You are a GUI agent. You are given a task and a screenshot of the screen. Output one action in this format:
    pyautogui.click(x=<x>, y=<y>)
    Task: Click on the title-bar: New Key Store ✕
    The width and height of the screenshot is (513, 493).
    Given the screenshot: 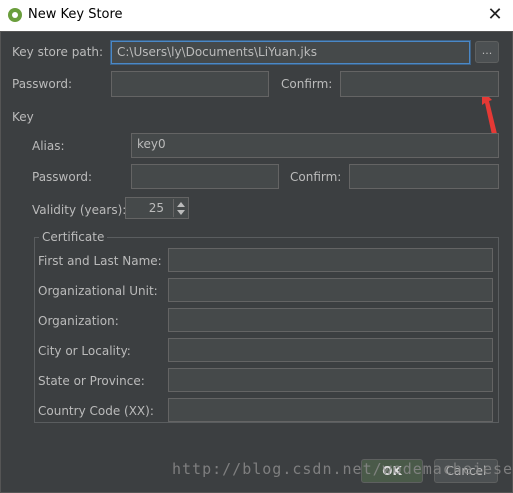 What is the action you would take?
    pyautogui.click(x=256, y=15)
    